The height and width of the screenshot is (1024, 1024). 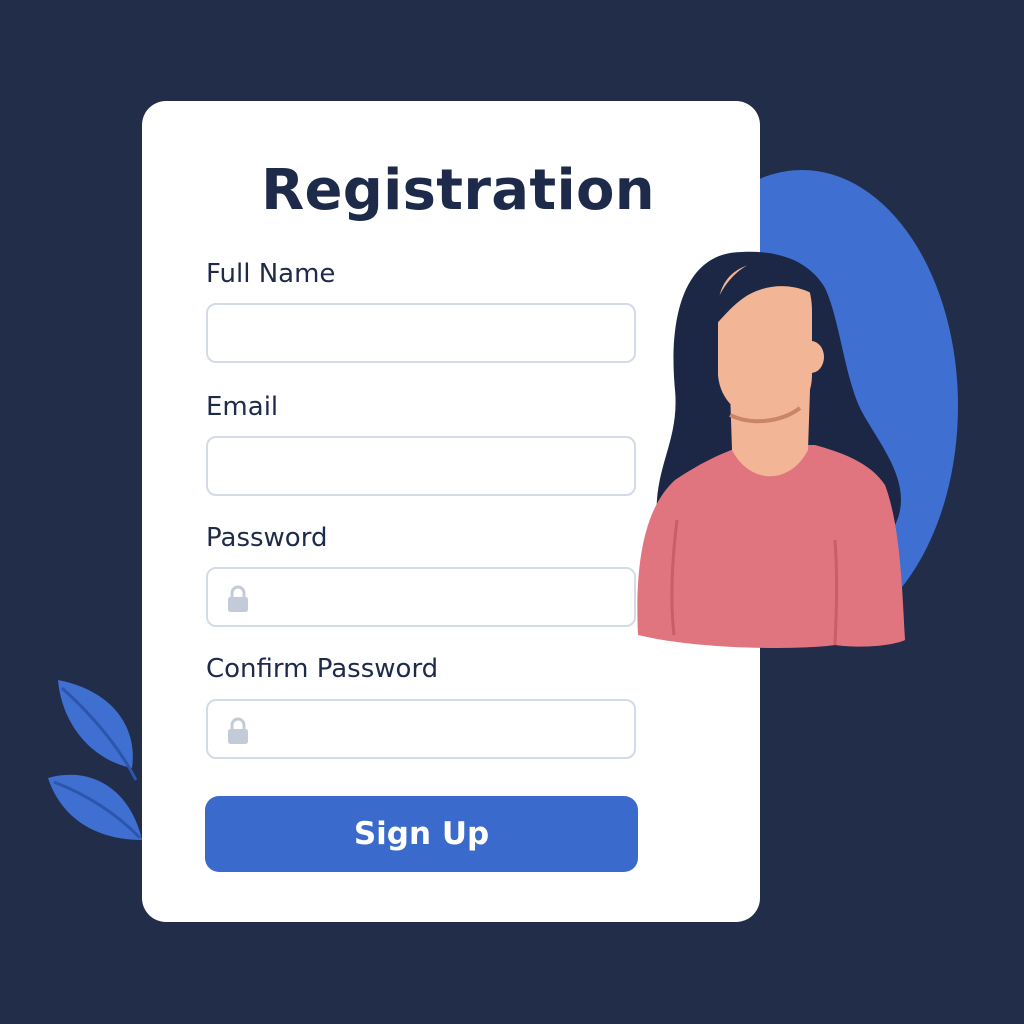 I want to click on password-input, so click(x=421, y=597).